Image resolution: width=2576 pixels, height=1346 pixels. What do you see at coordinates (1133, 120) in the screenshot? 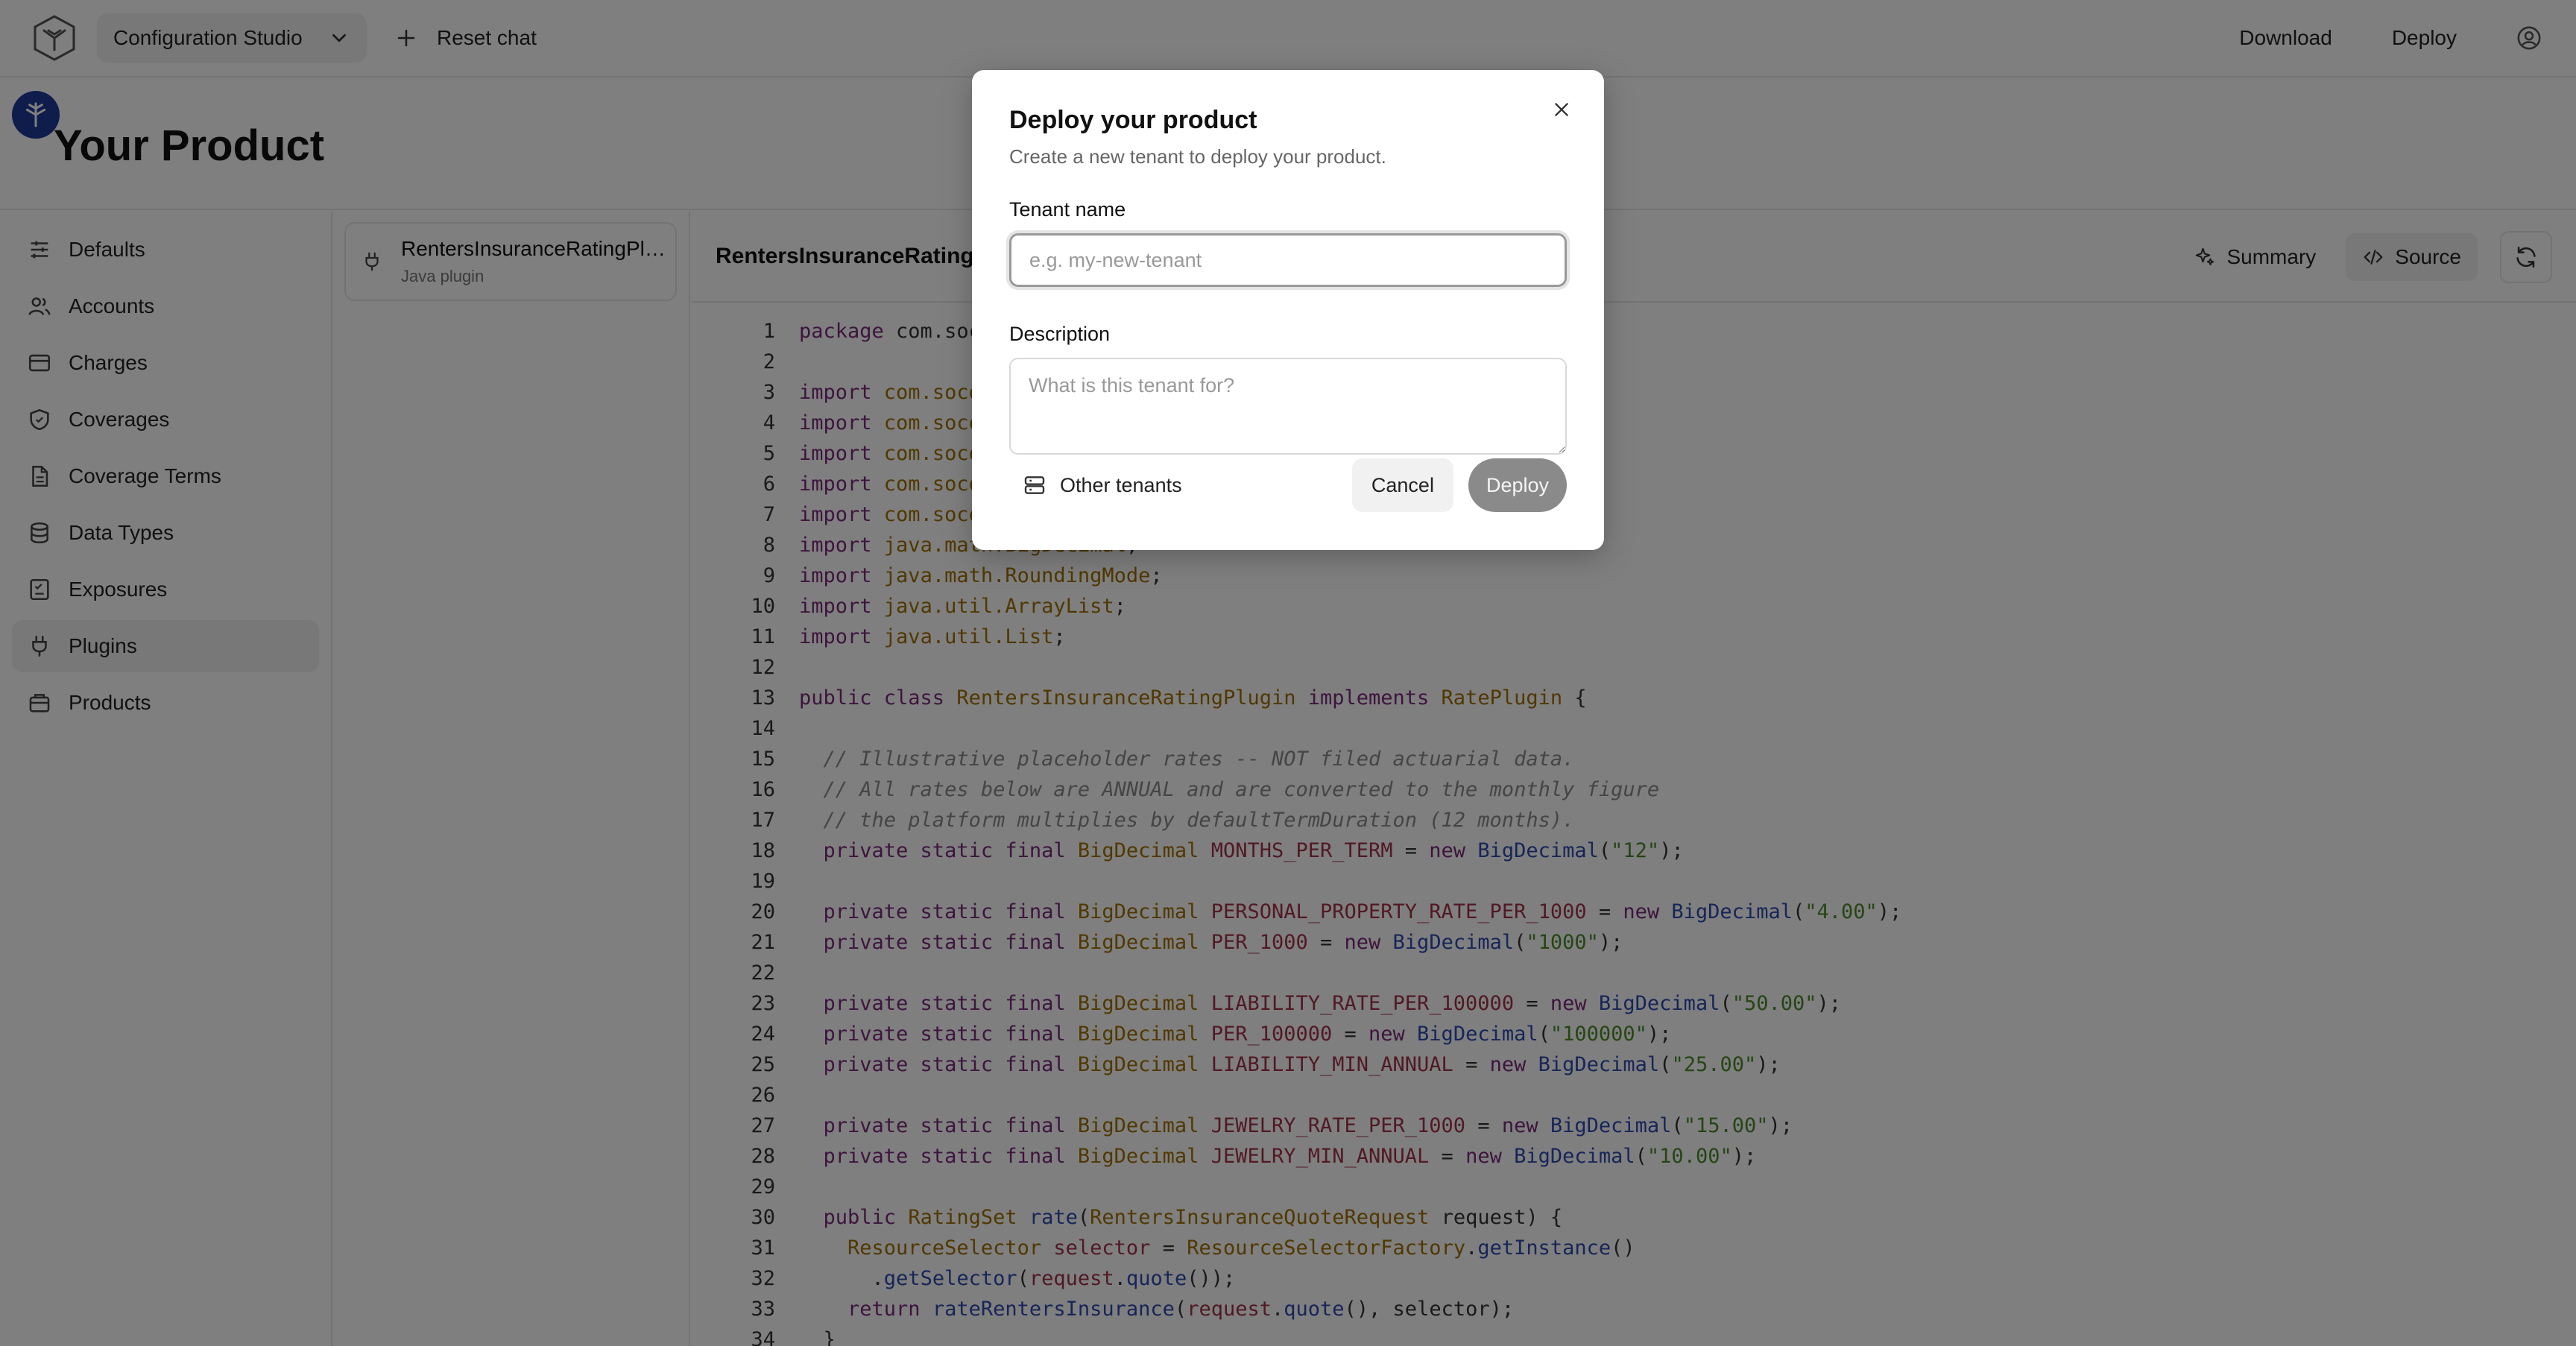
I see `modal-title: Deploy your product` at bounding box center [1133, 120].